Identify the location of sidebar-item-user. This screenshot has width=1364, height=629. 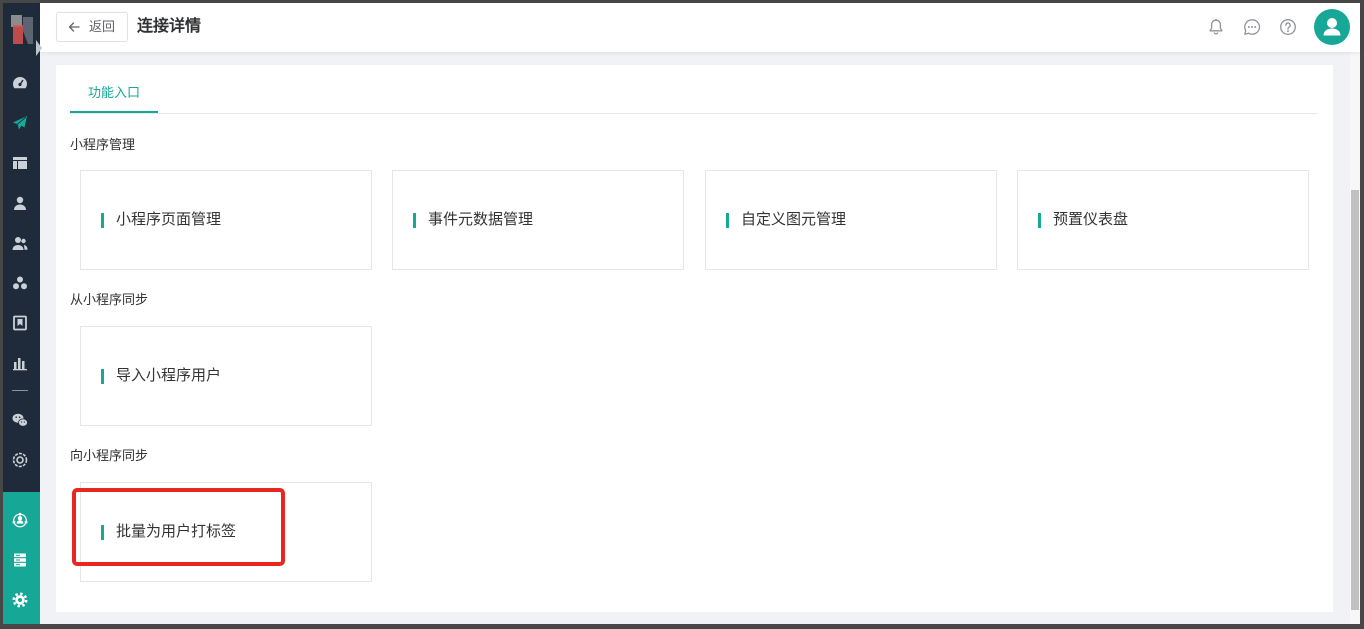
(20, 203).